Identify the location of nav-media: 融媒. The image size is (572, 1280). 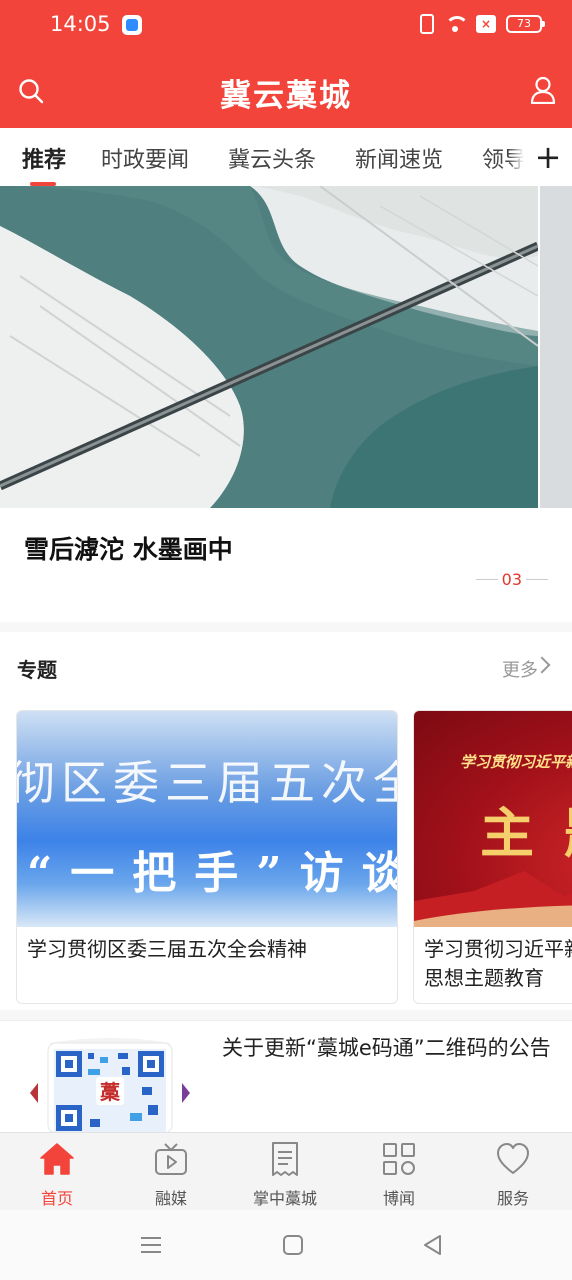
(171, 1172).